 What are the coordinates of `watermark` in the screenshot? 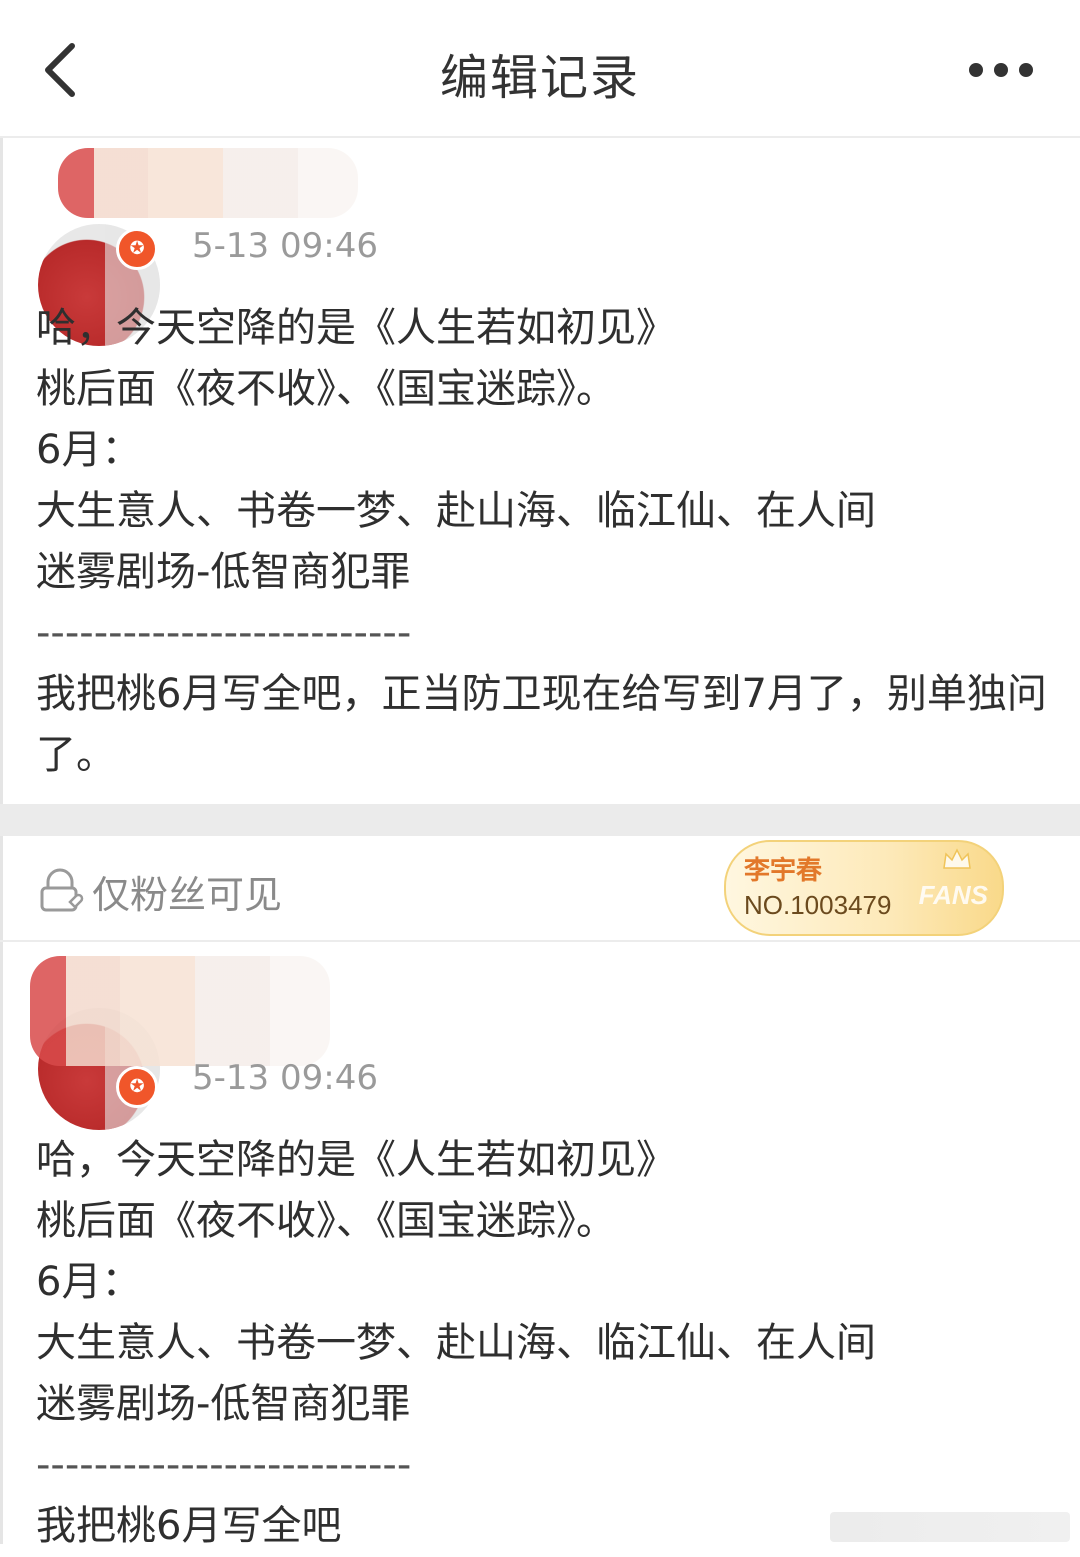 It's located at (950, 1527).